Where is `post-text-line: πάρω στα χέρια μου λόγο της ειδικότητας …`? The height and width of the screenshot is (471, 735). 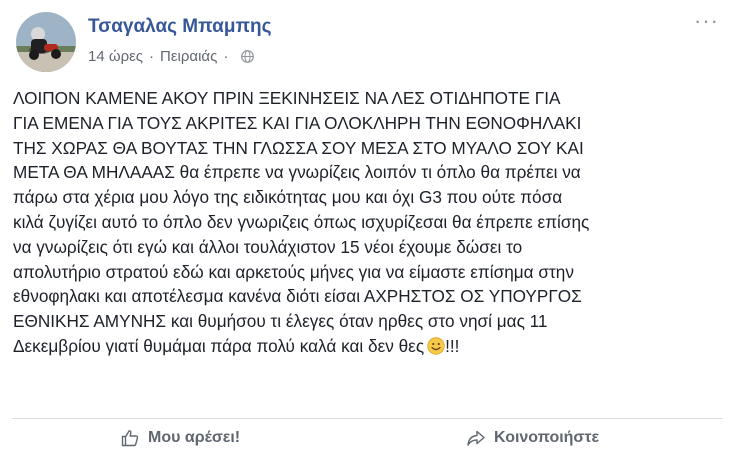
post-text-line: πάρω στα χέρια μου λόγο της ειδικότητας … is located at coordinates (288, 197).